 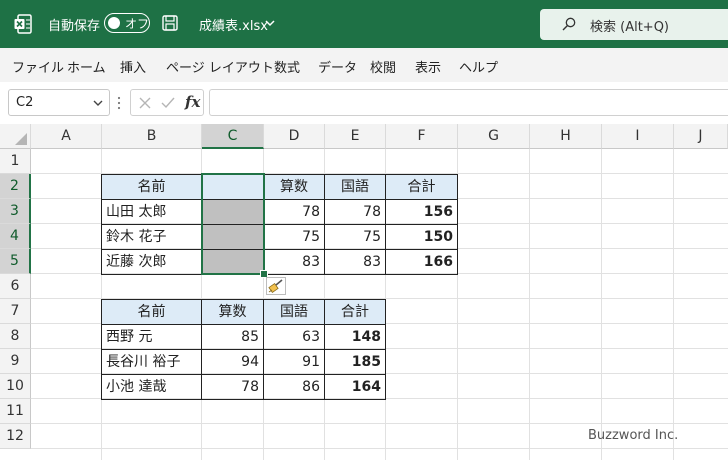 I want to click on paintbrush-icon, so click(x=275, y=286).